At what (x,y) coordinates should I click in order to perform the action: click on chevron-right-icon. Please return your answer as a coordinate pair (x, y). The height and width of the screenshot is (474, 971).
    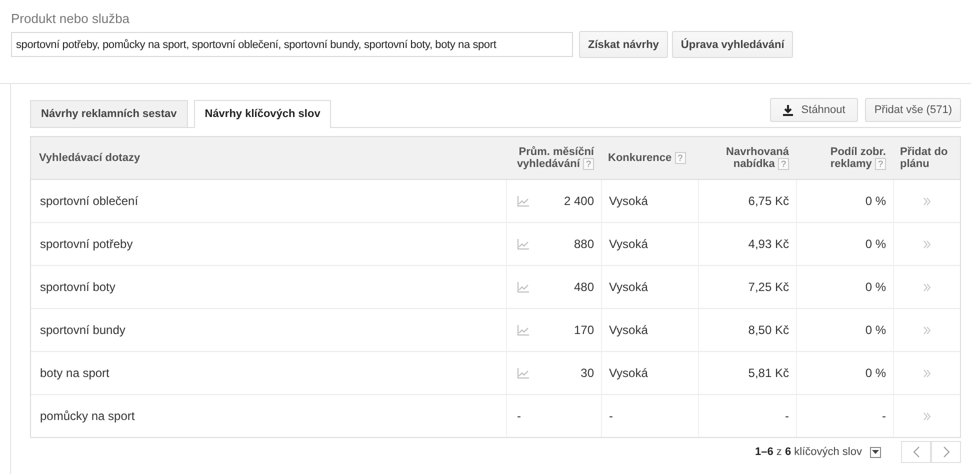
    Looking at the image, I should click on (946, 452).